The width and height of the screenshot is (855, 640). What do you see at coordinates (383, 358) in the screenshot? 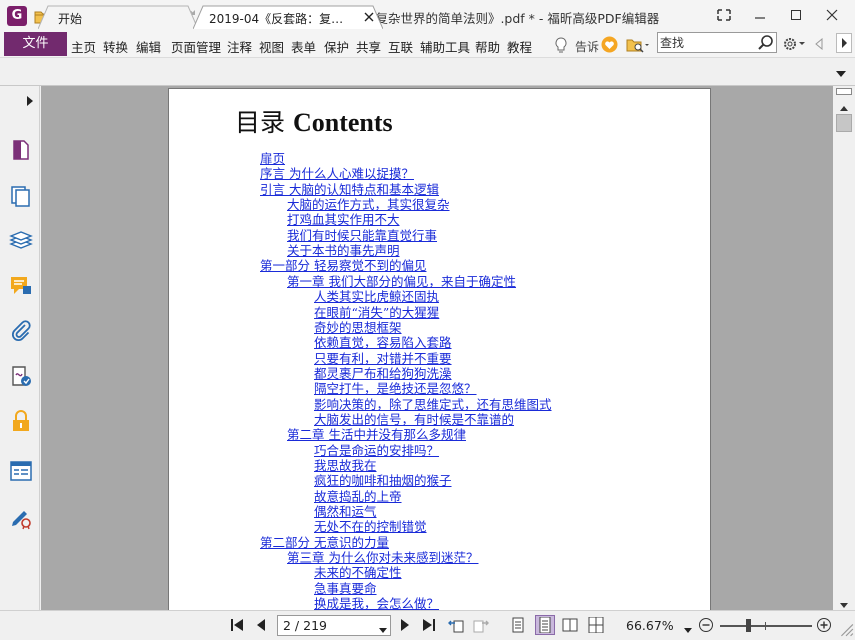
I see `toc-link: 只要有利，对错并不重要` at bounding box center [383, 358].